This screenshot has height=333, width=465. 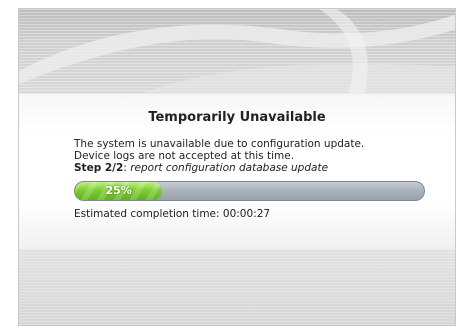 I want to click on step-description: report configuration database update, so click(x=229, y=168).